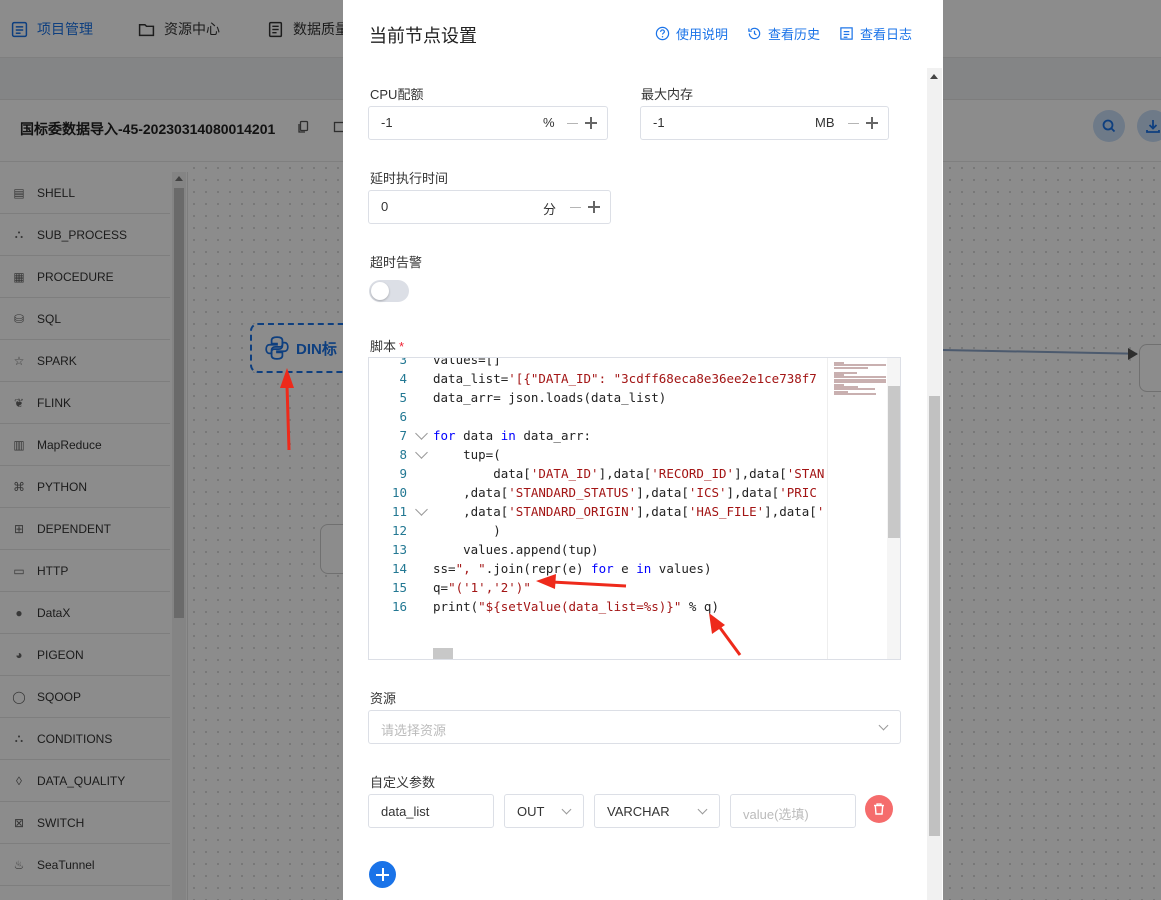  Describe the element at coordinates (754, 33) in the screenshot. I see `history-icon` at that location.